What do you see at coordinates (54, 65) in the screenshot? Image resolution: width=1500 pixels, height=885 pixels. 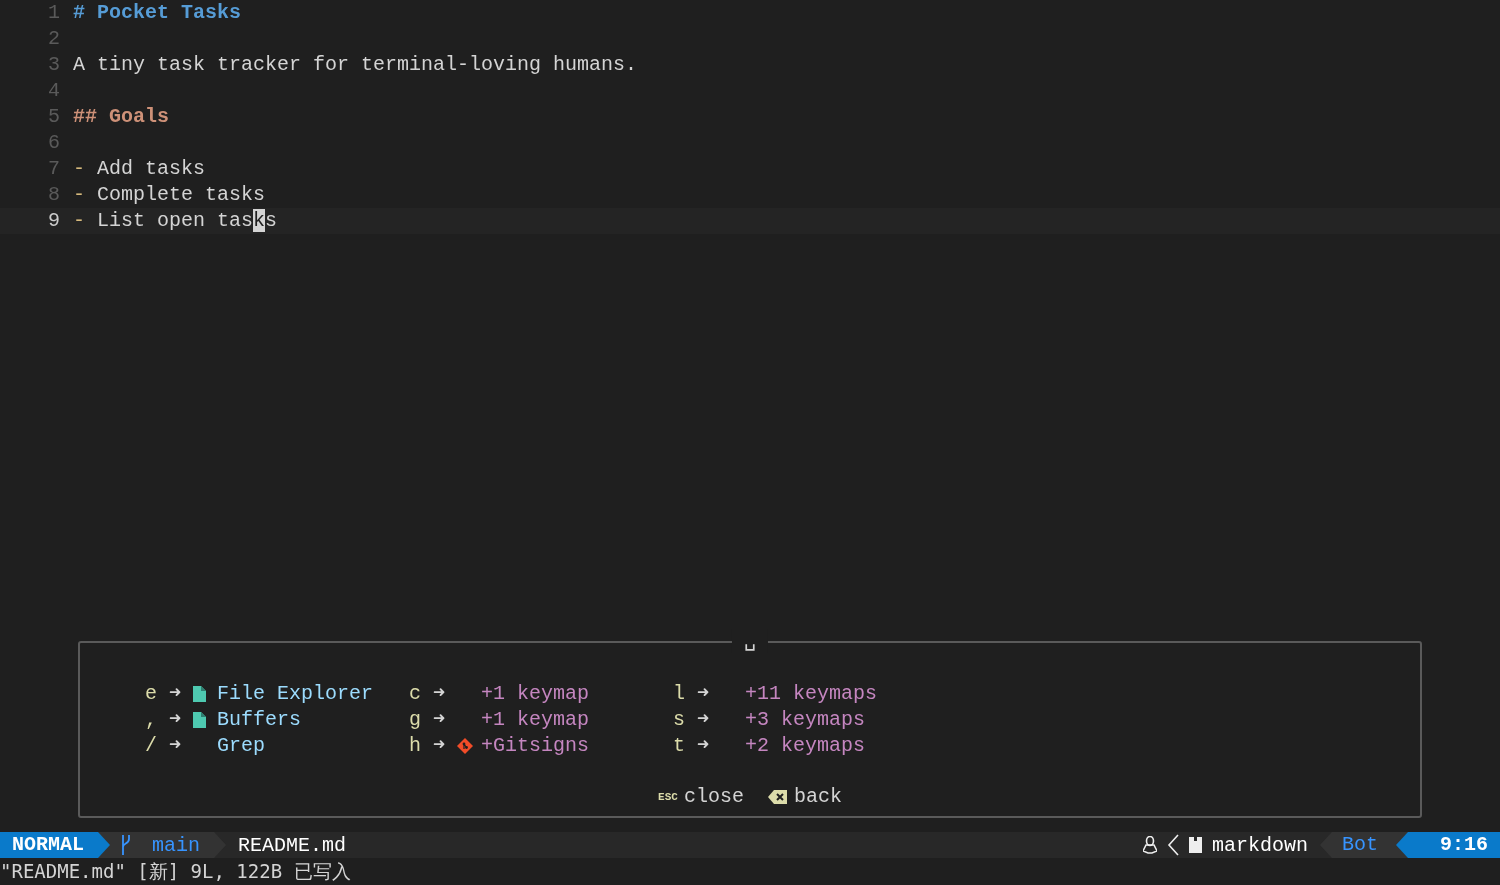 I see `line-number: 3` at bounding box center [54, 65].